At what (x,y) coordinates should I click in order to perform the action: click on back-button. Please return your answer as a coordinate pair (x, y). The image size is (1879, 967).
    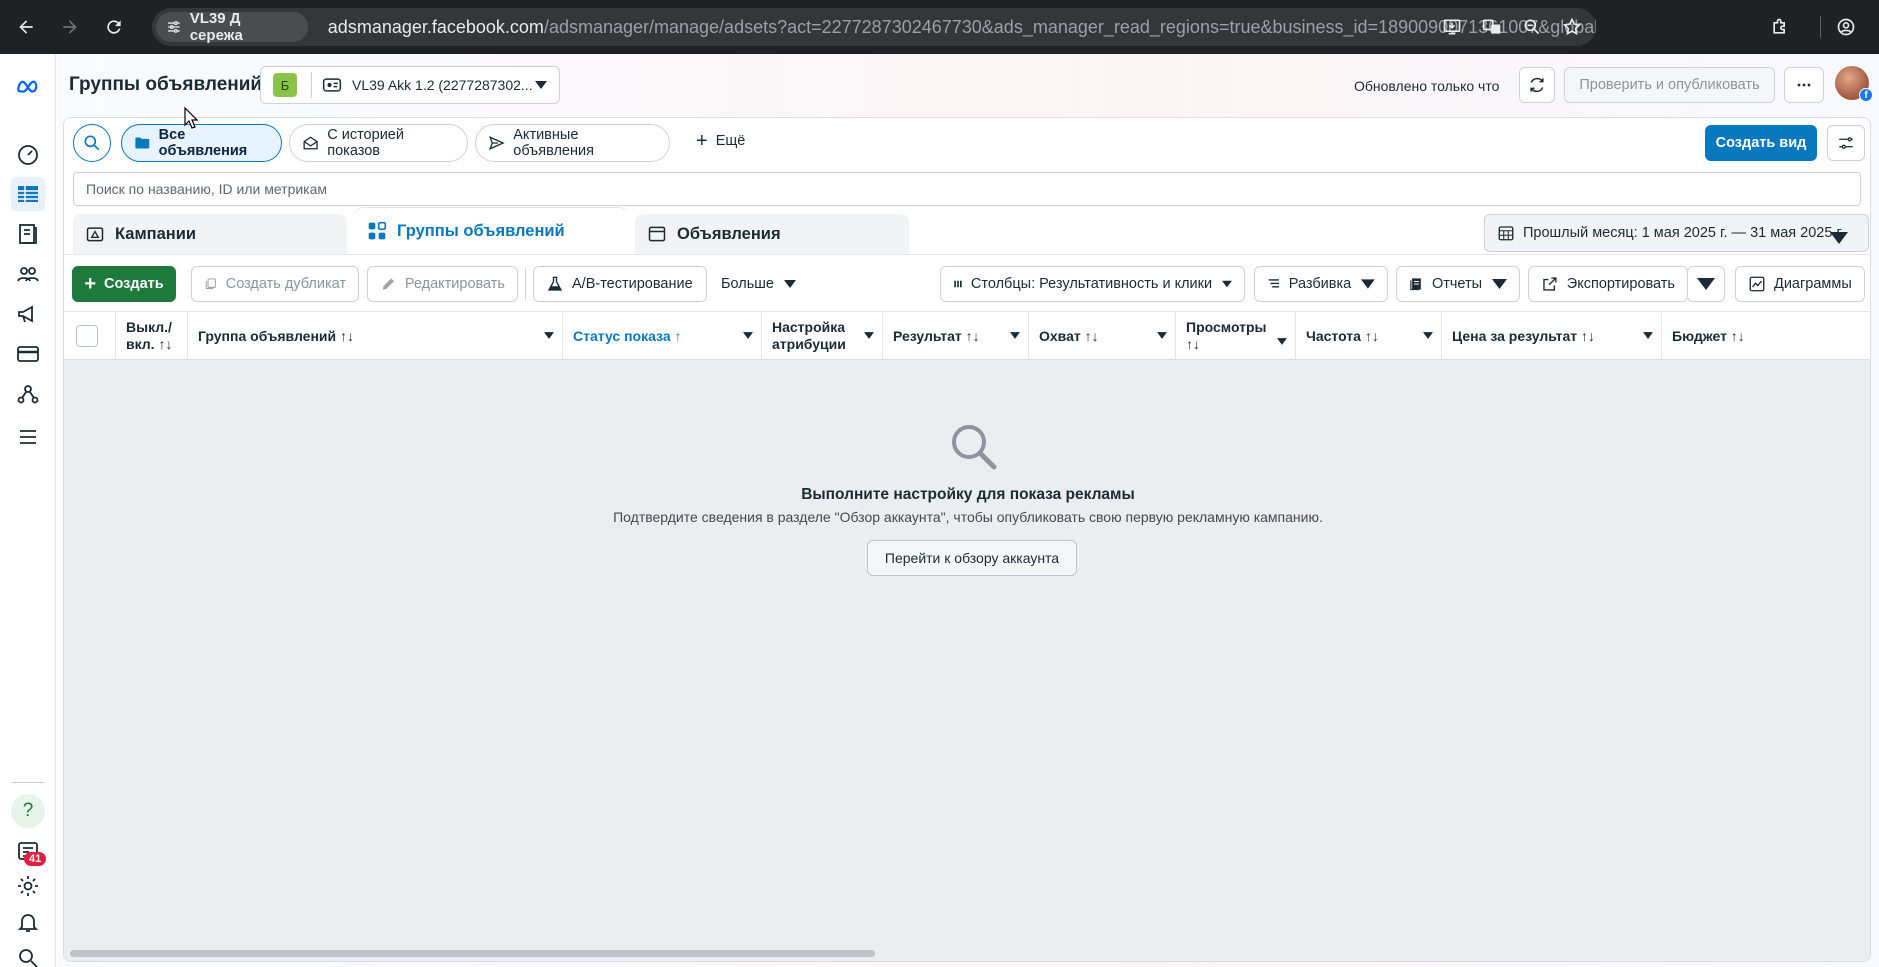
    Looking at the image, I should click on (26, 27).